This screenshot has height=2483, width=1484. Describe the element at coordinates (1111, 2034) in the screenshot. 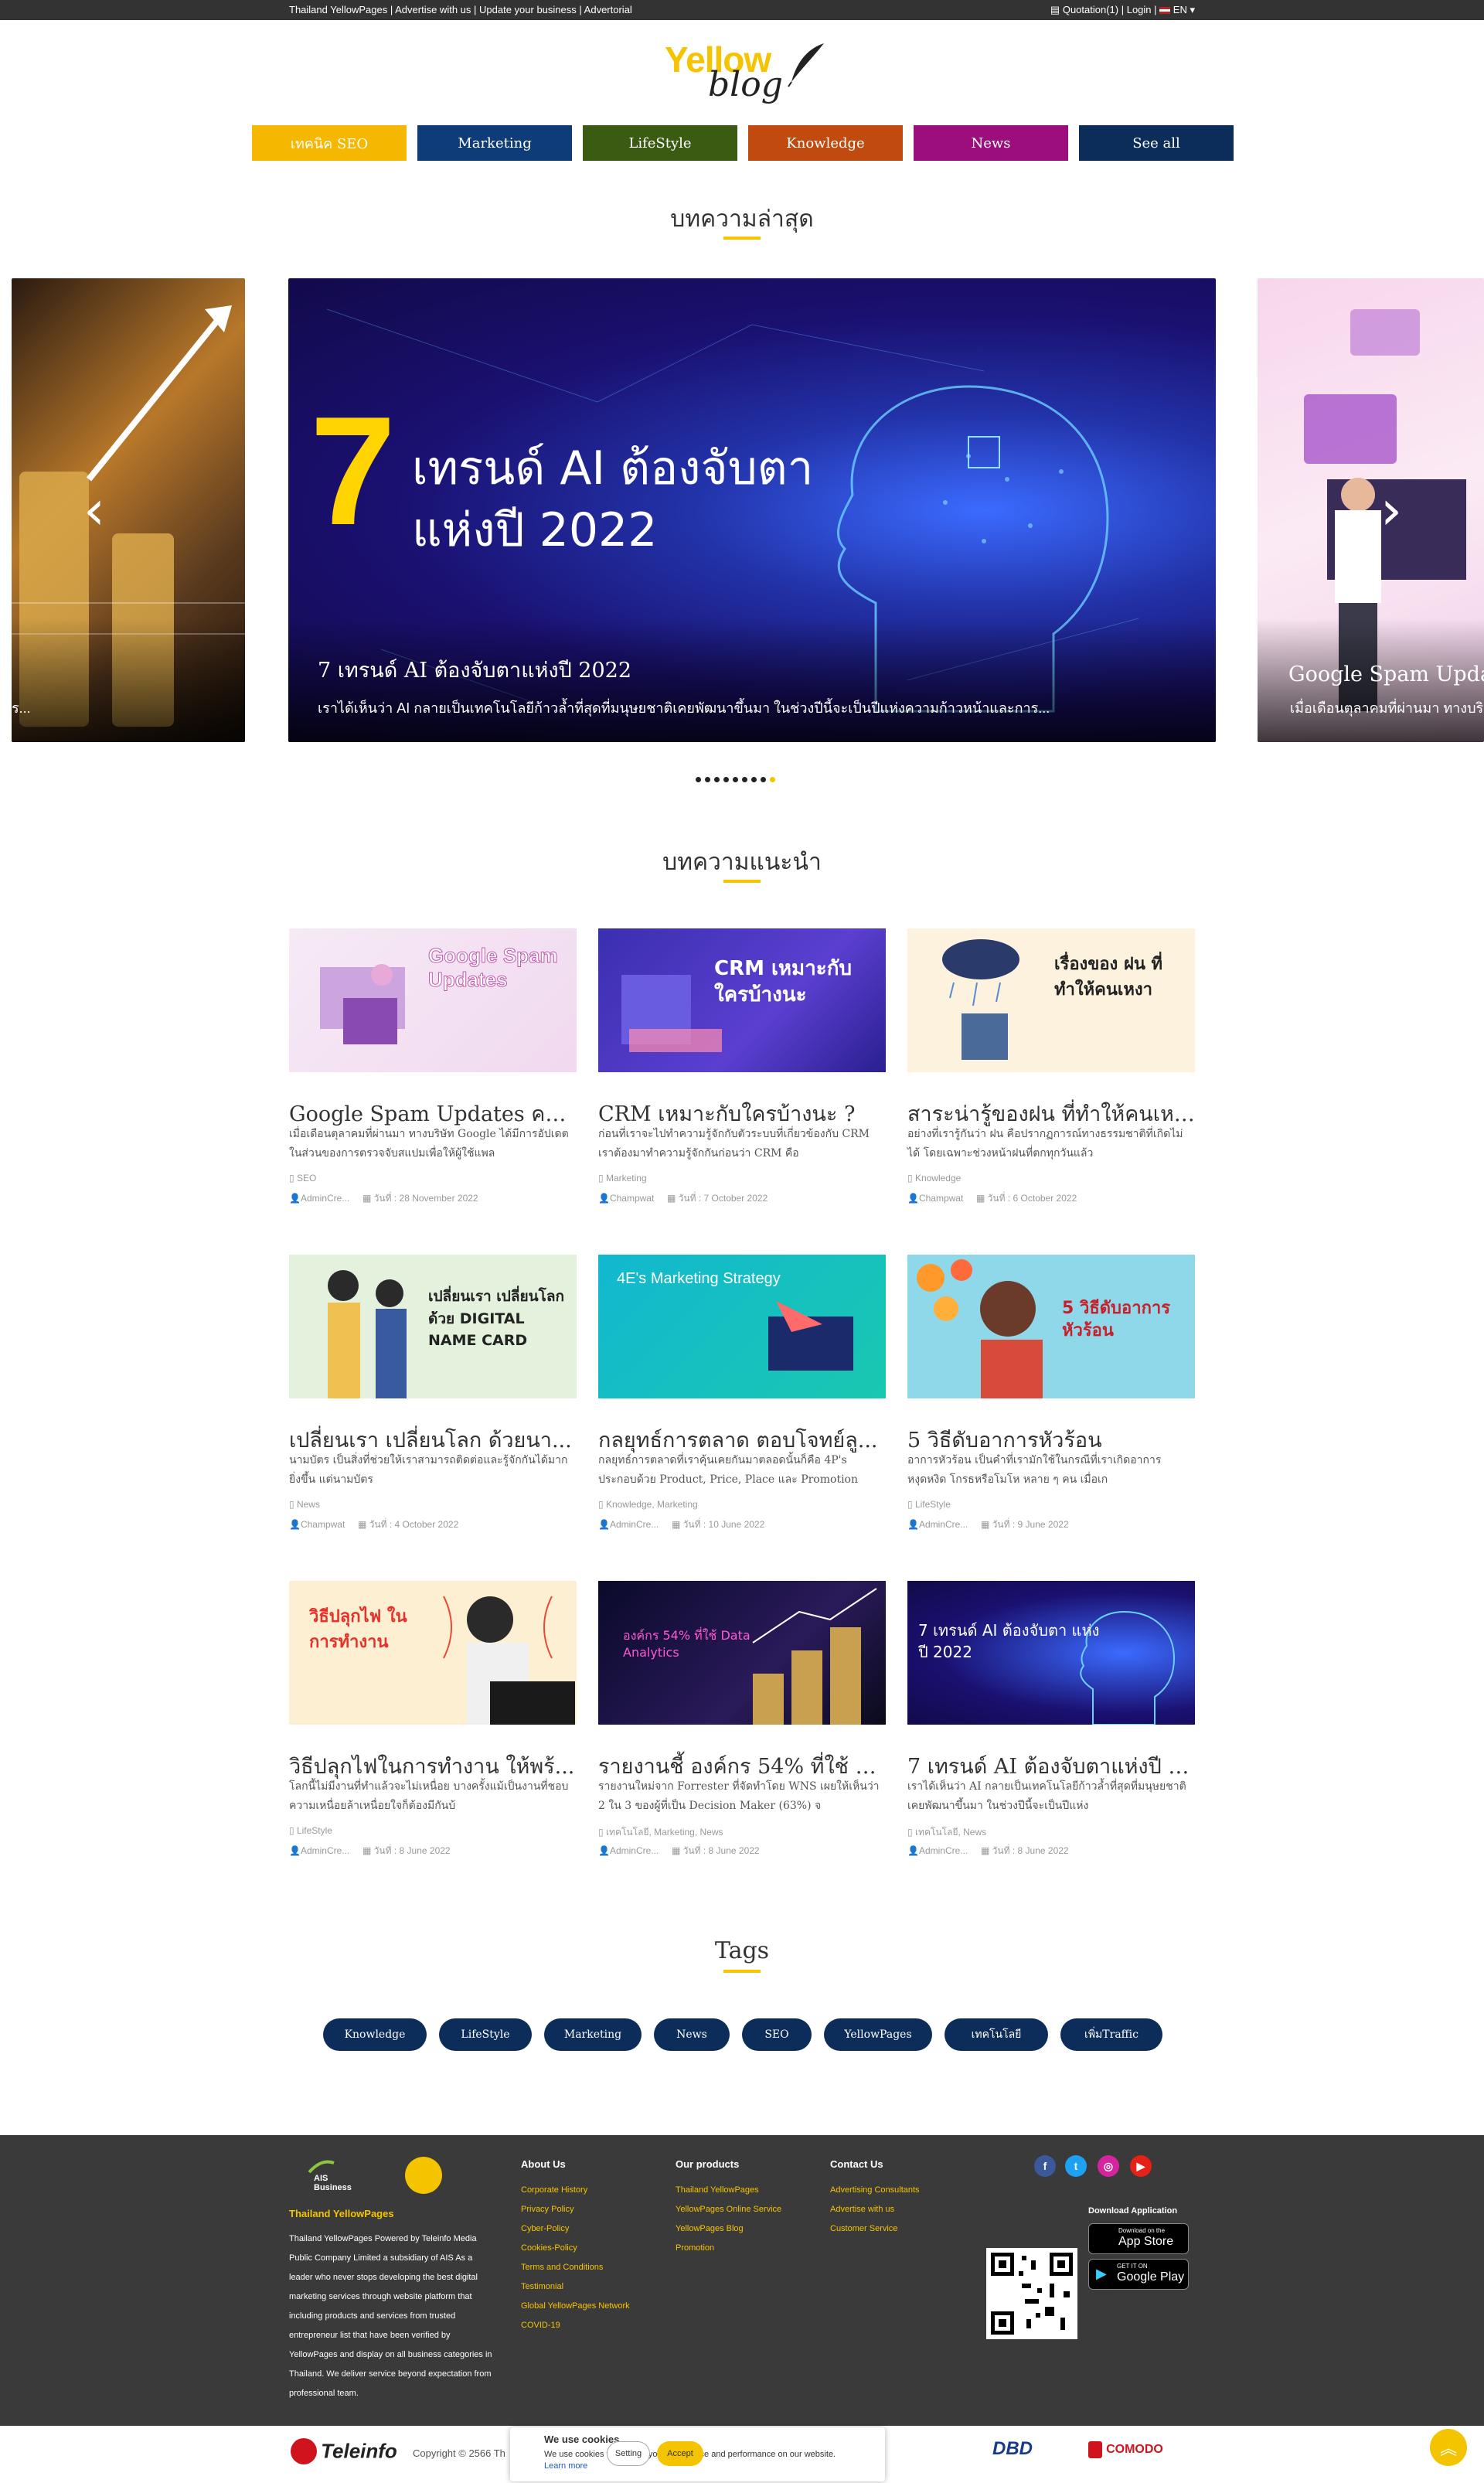

I see `tag-pill: เพิ่มTraffic` at that location.